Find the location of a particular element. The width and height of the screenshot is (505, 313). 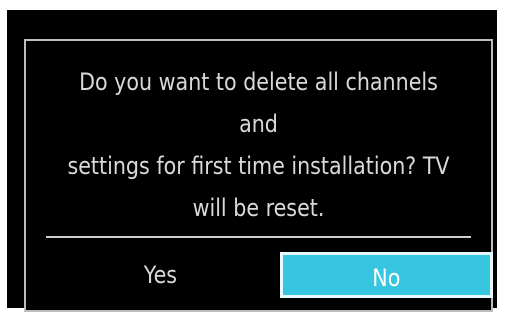

dialog-message-line-2: settings for first time installation? TV is located at coordinates (258, 166).